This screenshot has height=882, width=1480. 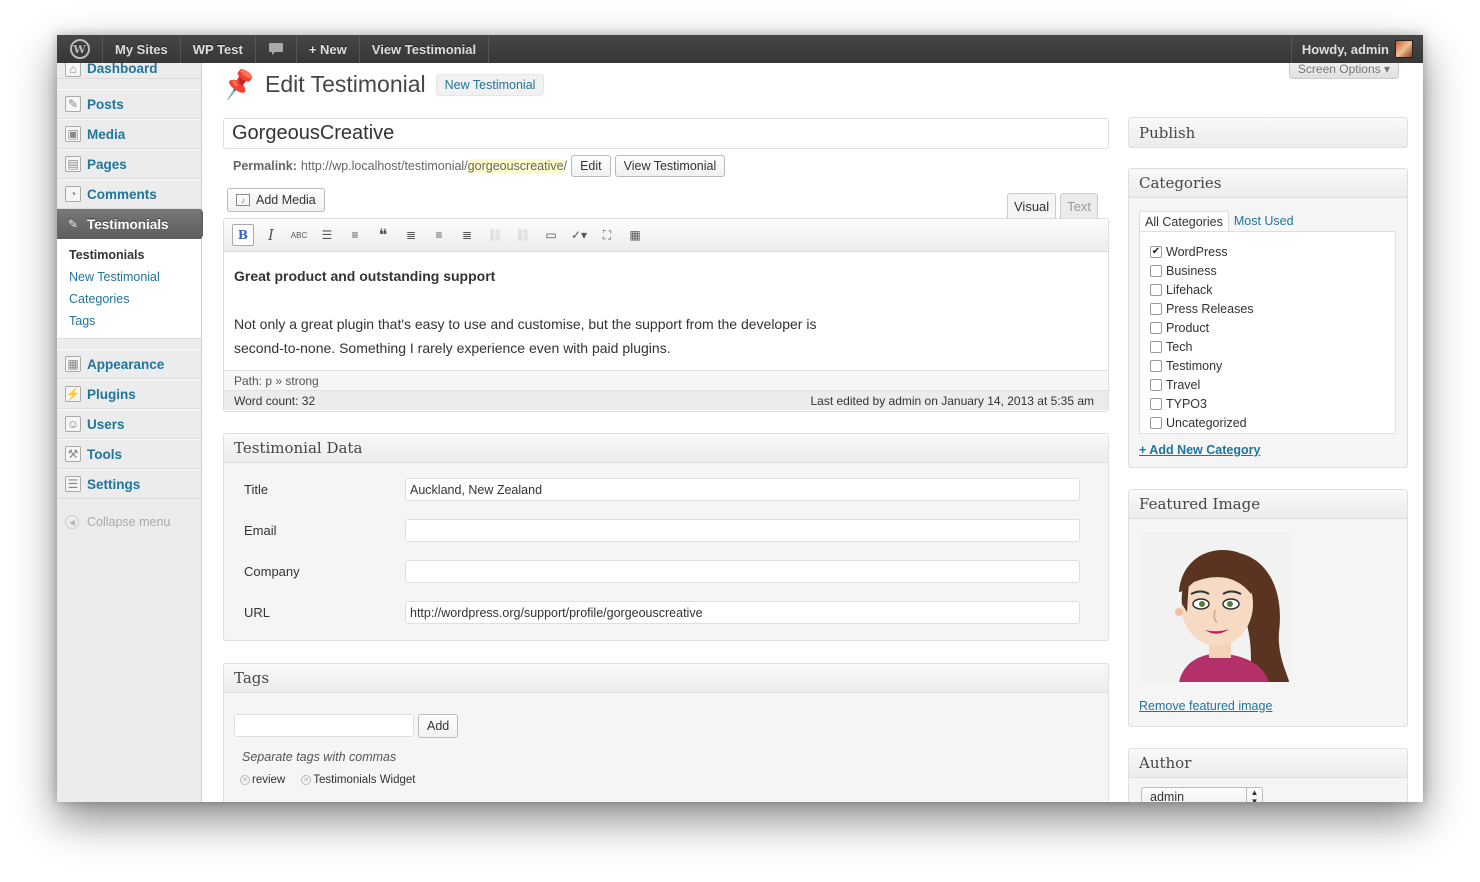 What do you see at coordinates (411, 235) in the screenshot?
I see `align-left-icon: ≣` at bounding box center [411, 235].